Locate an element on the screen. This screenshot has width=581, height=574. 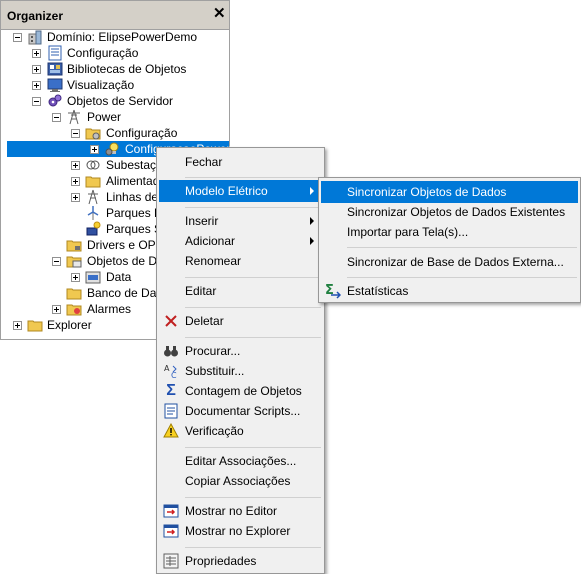
menu-item-deletar: Deletar is located at coordinates (240, 321).